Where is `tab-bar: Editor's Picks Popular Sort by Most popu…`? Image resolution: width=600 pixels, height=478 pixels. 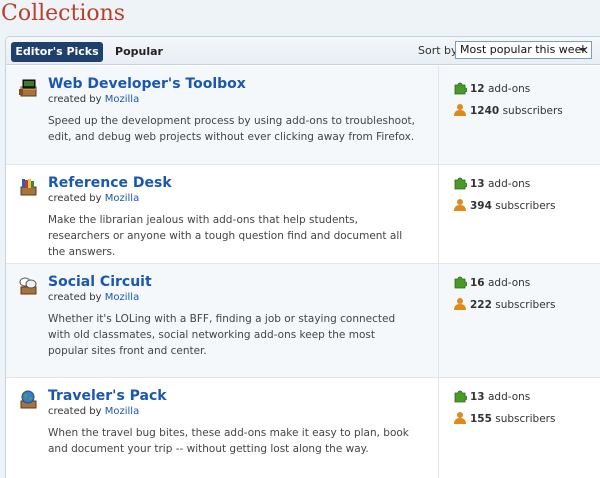 tab-bar: Editor's Picks Popular Sort by Most popu… is located at coordinates (303, 51).